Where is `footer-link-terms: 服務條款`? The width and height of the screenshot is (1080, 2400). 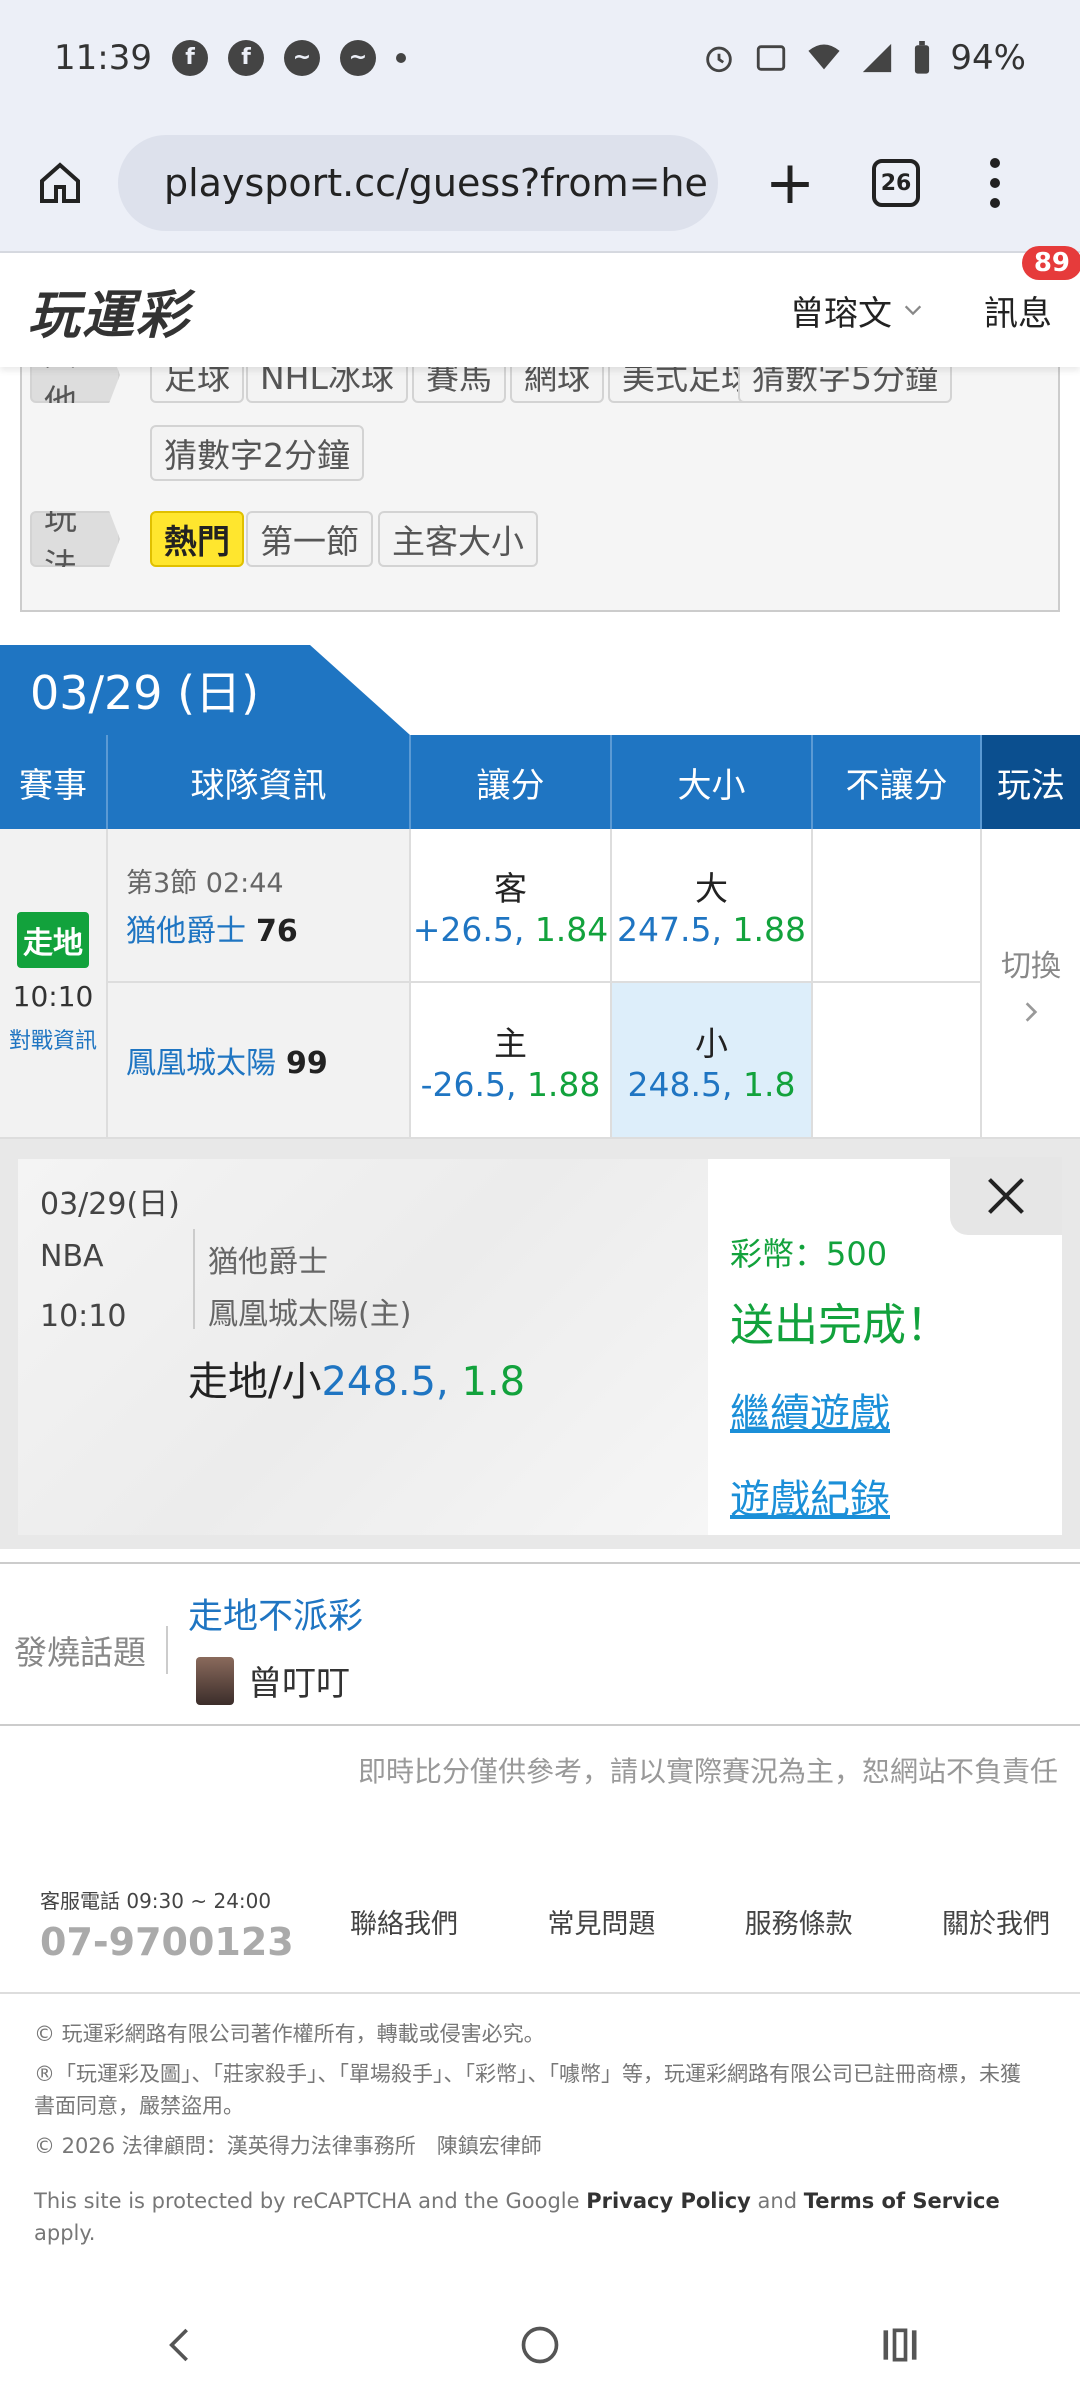 footer-link-terms: 服務條款 is located at coordinates (799, 1921).